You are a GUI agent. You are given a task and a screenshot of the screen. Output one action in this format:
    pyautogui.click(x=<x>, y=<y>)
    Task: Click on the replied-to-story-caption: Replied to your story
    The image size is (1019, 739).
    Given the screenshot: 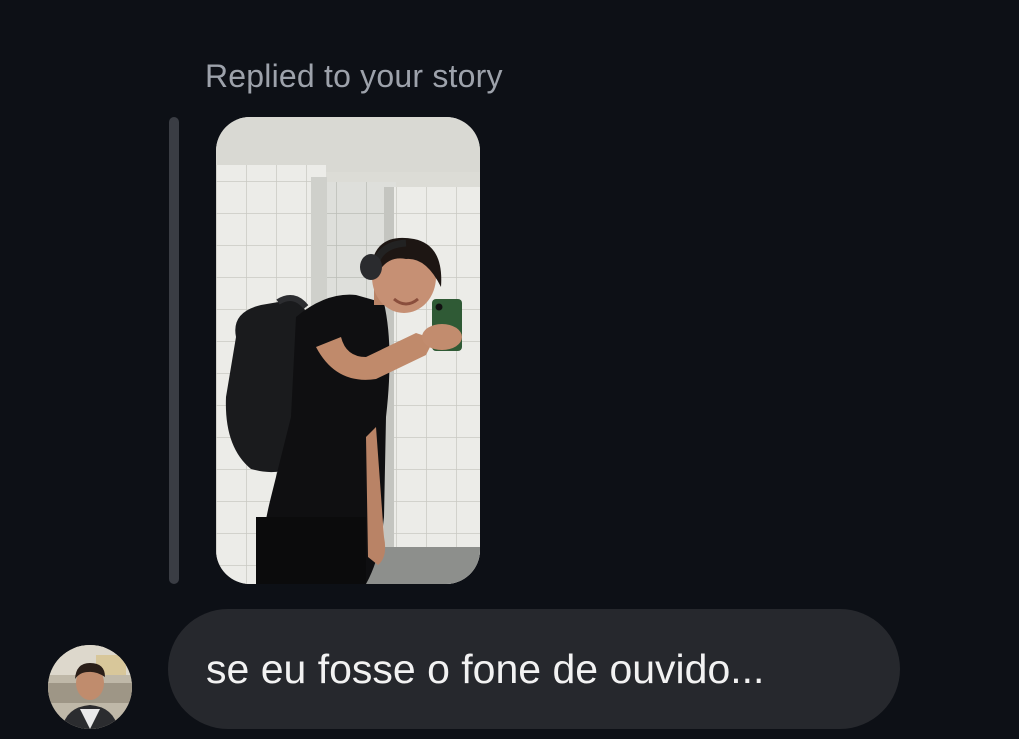 What is the action you would take?
    pyautogui.click(x=354, y=76)
    